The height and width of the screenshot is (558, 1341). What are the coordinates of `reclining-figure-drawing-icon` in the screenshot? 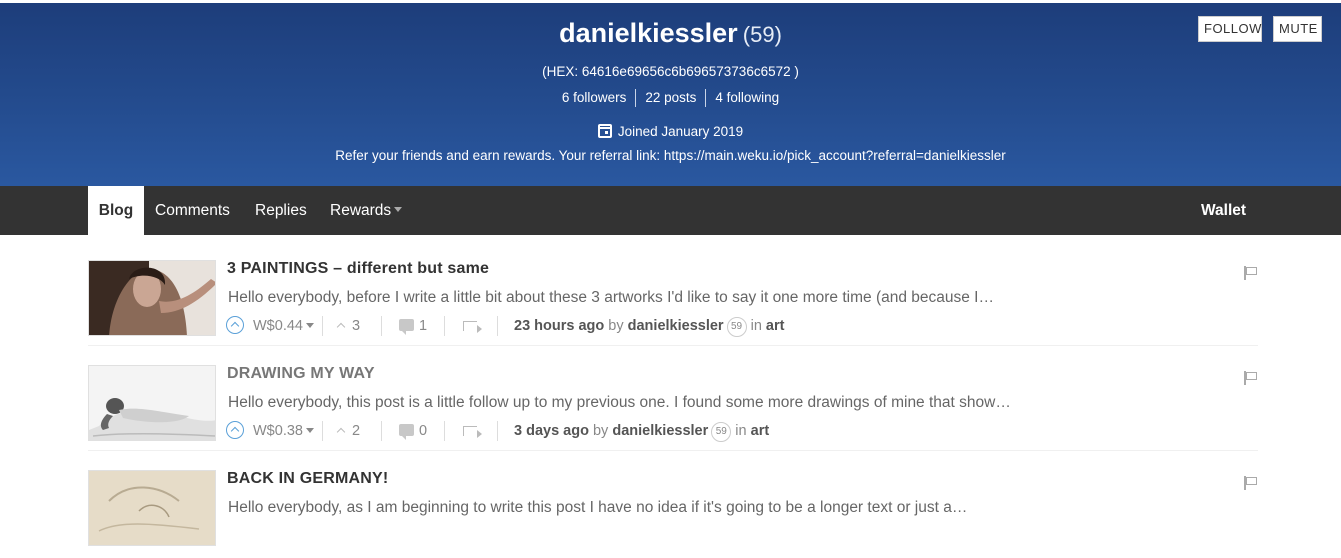 It's located at (152, 403).